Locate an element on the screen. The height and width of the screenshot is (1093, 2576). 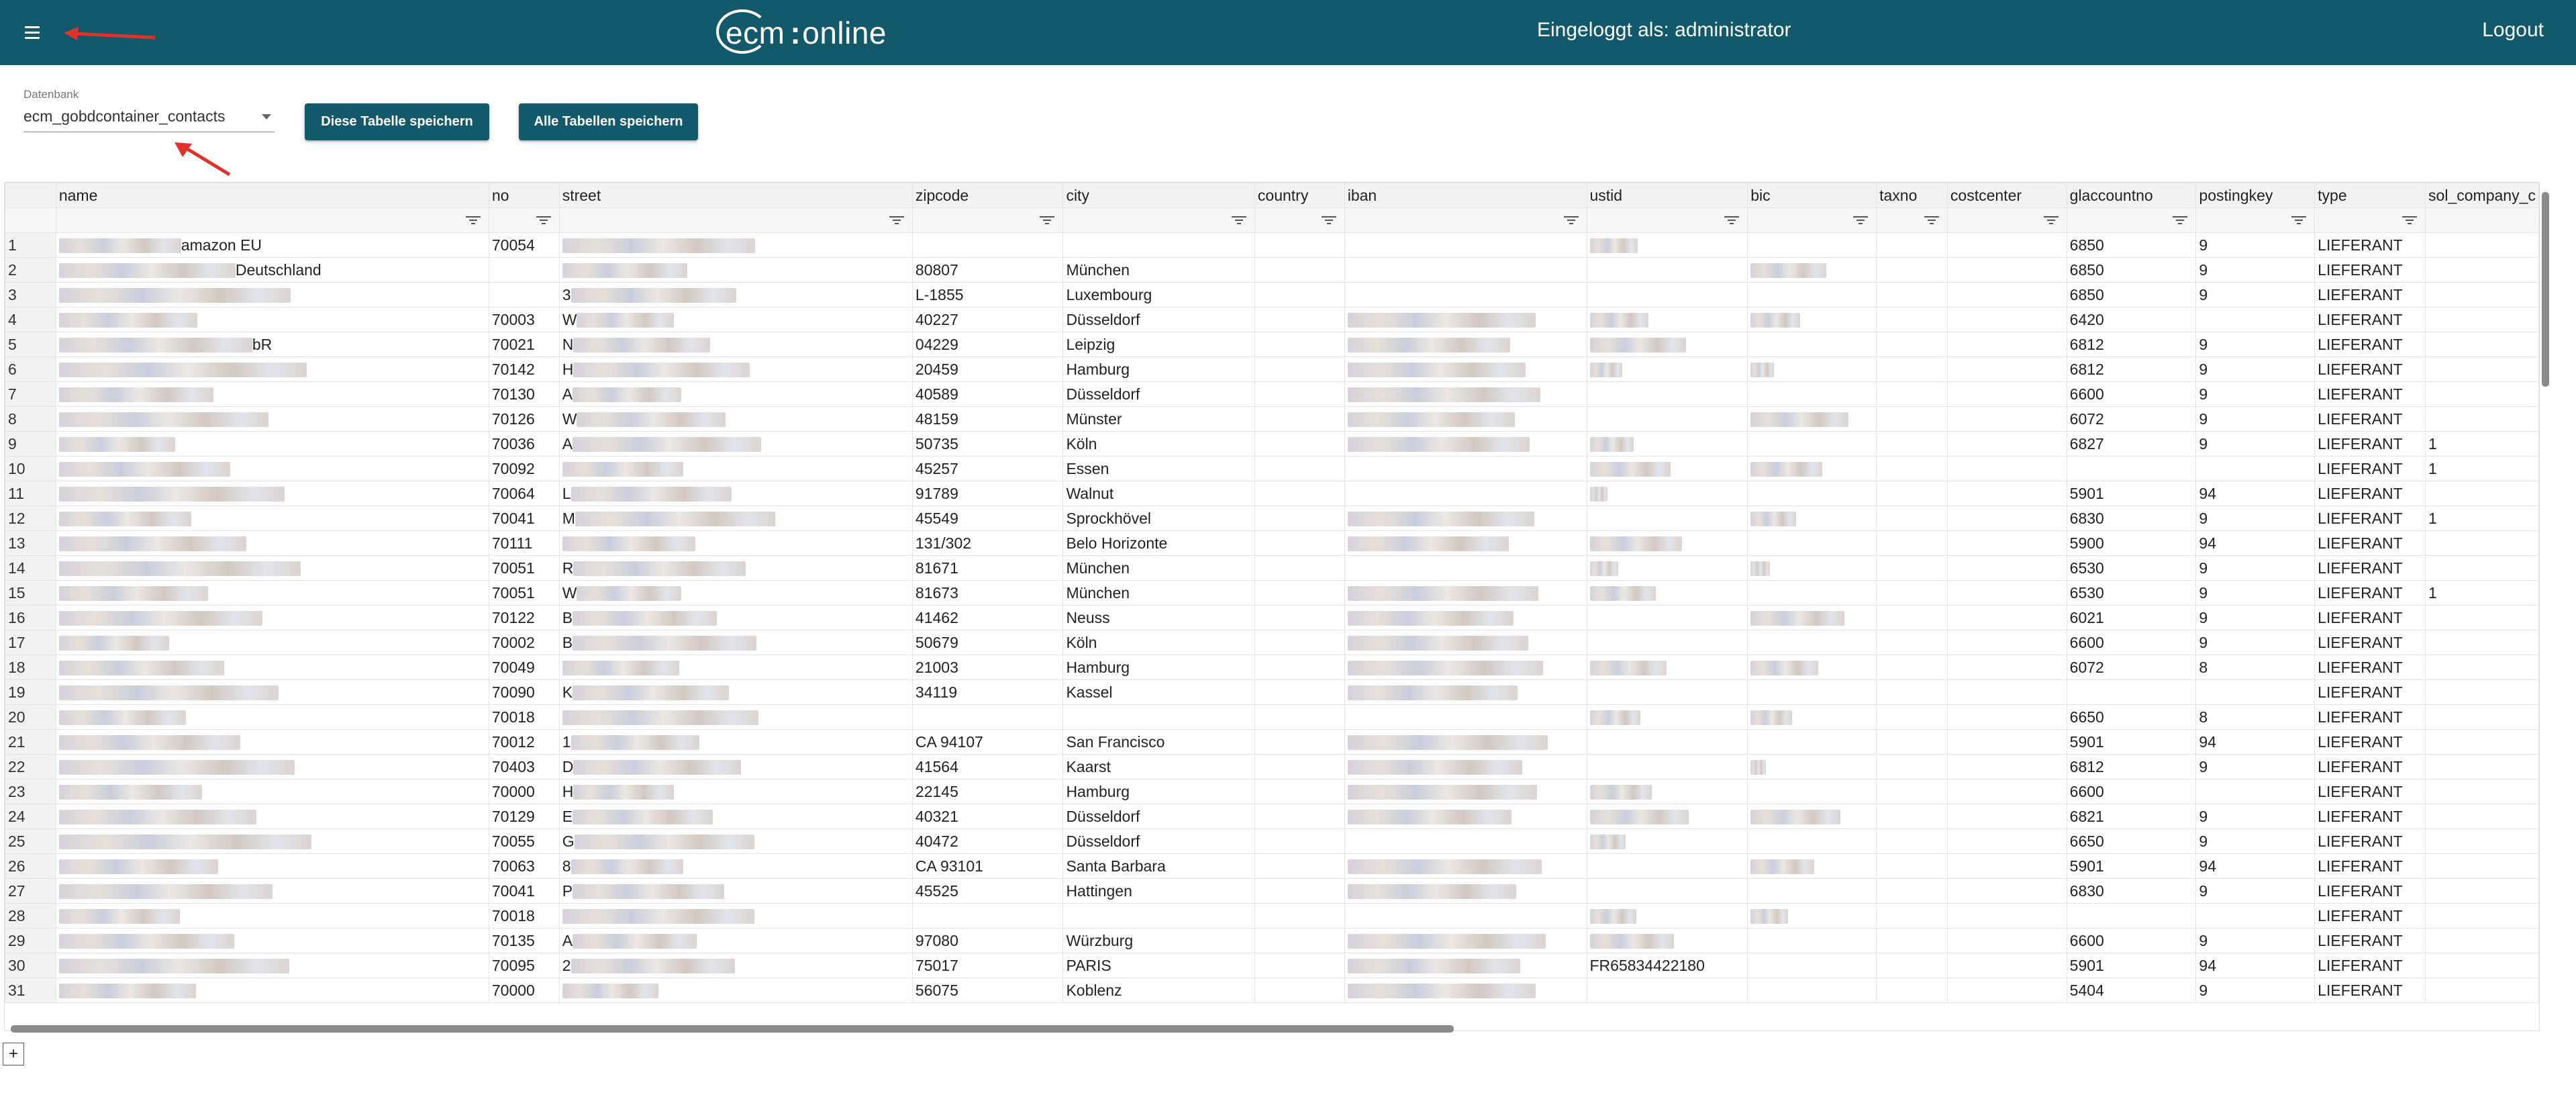
cell-postingkey is located at coordinates (2255, 791).